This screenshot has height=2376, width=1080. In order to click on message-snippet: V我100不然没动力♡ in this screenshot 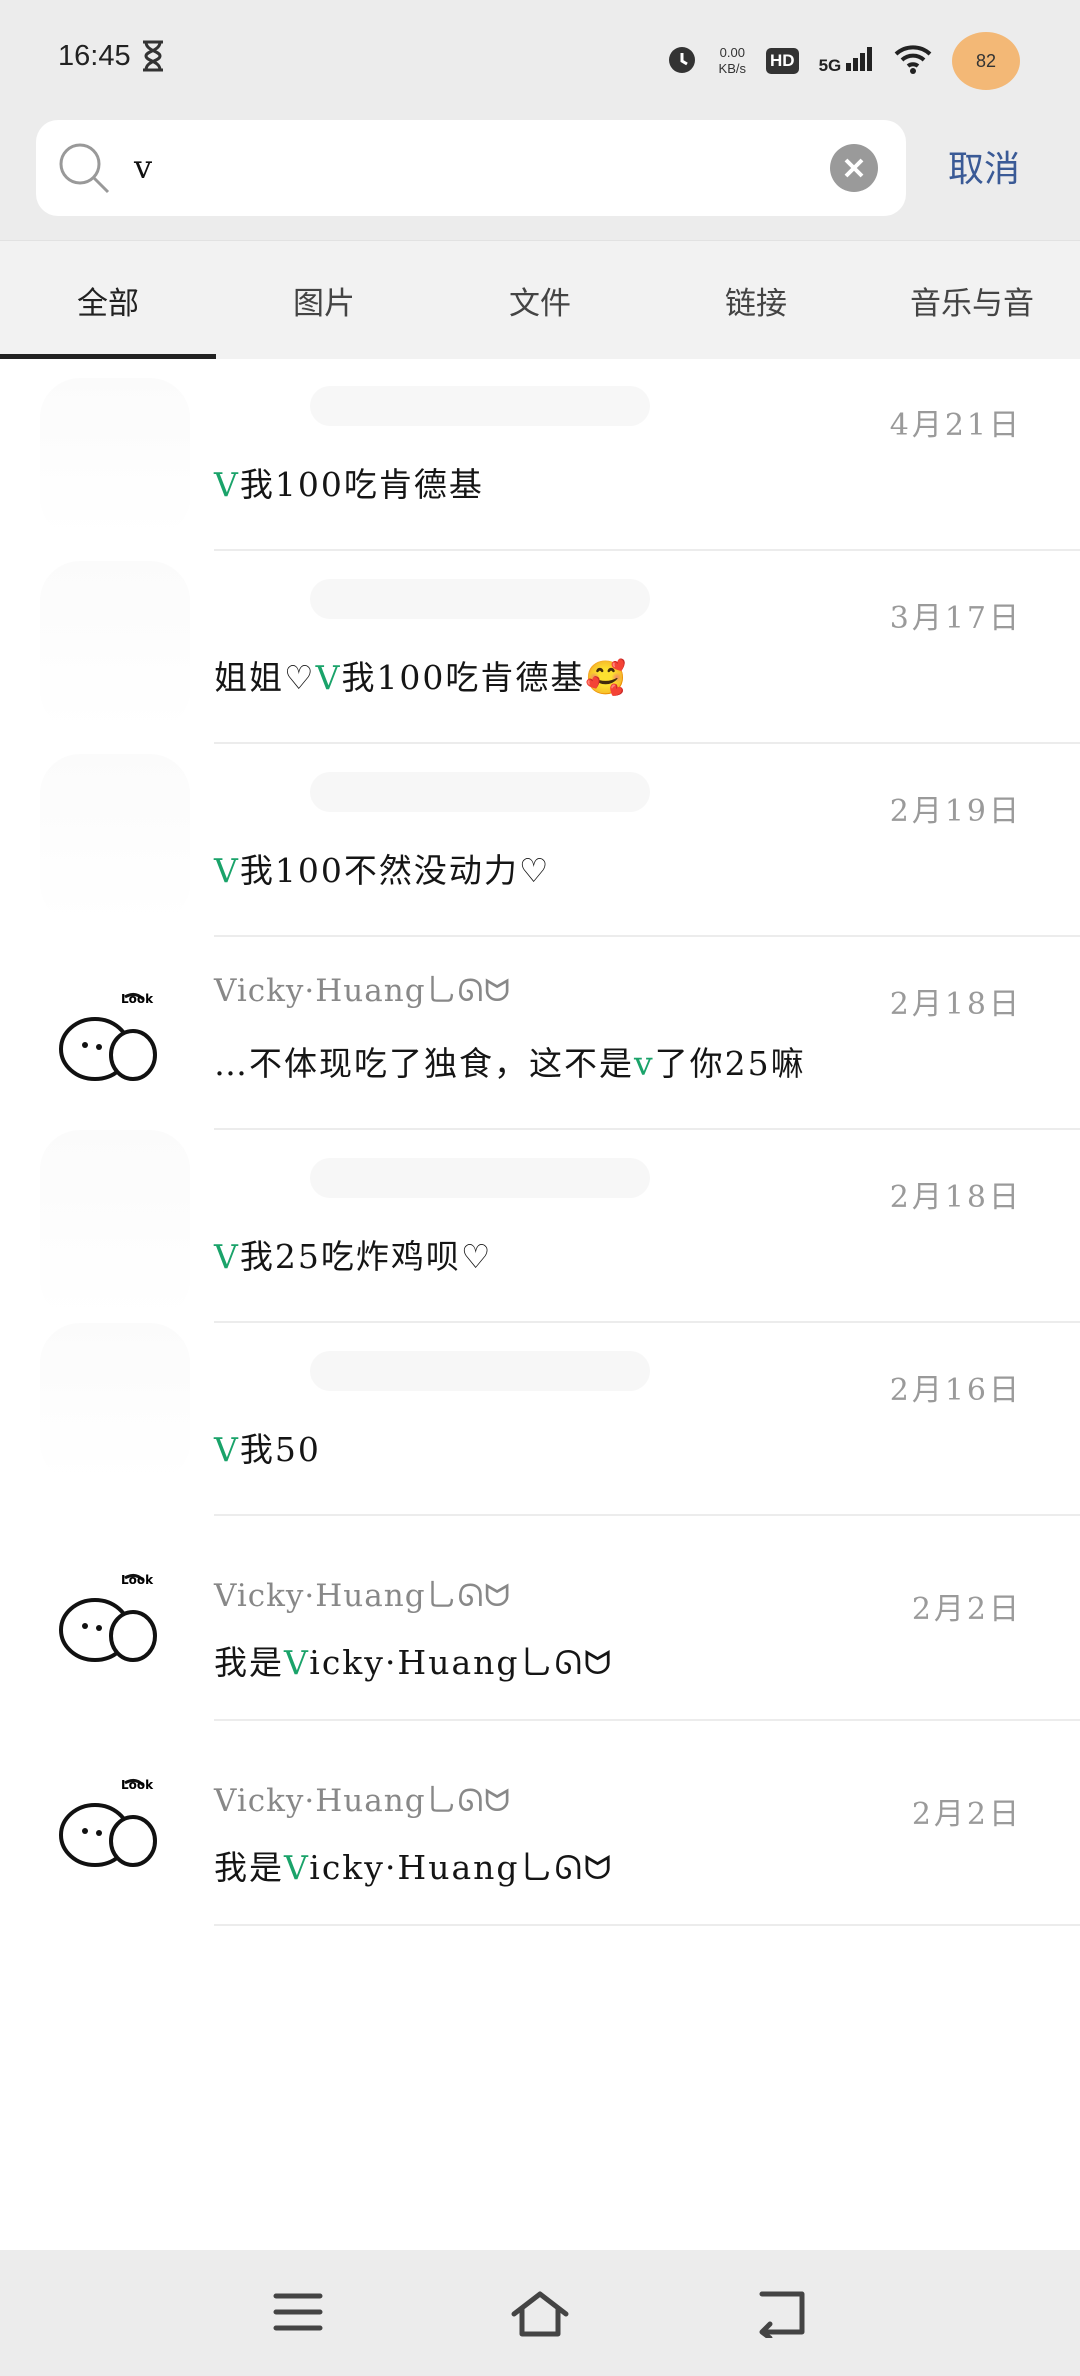, I will do `click(382, 868)`.